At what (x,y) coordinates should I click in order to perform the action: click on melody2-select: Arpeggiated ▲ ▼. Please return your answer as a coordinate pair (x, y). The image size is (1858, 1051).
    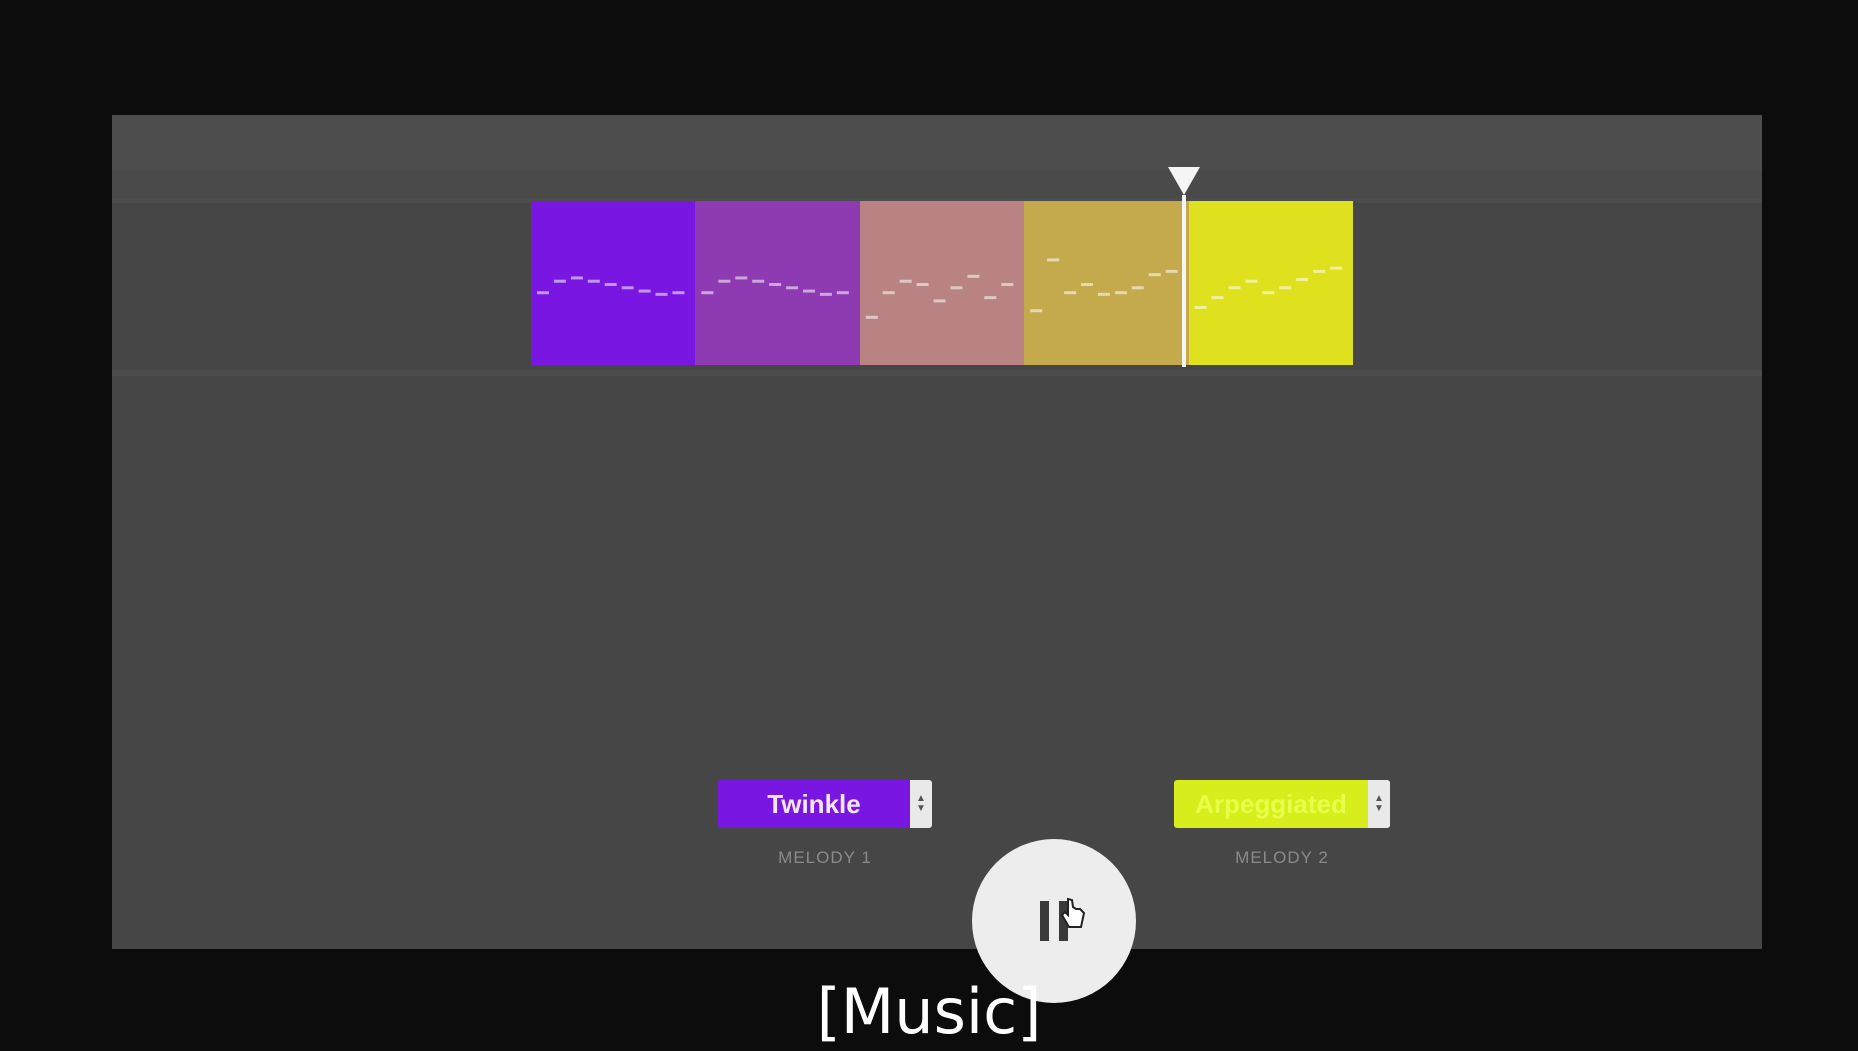
    Looking at the image, I should click on (1282, 804).